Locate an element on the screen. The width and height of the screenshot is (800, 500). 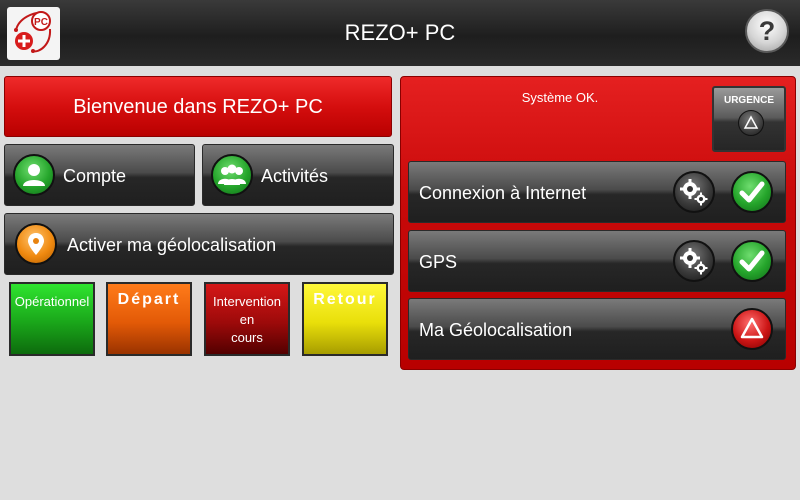
activer-geolocalisation-button: Activer ma géolocalisation is located at coordinates (199, 244).